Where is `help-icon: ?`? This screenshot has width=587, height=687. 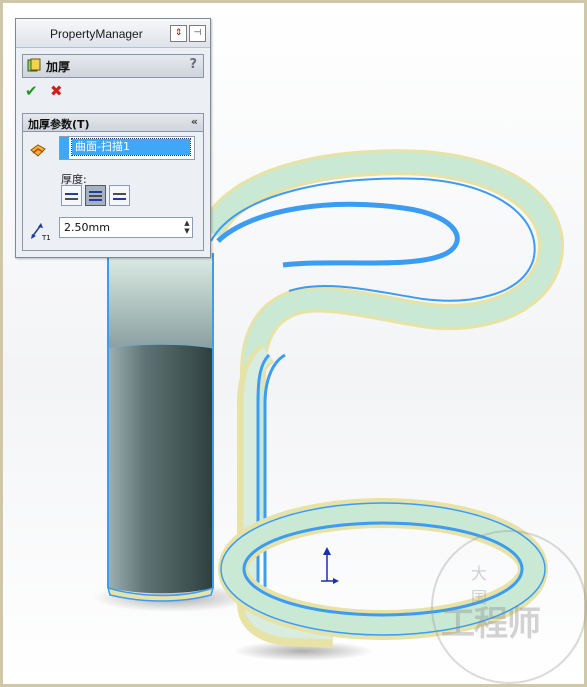
help-icon: ? is located at coordinates (193, 64).